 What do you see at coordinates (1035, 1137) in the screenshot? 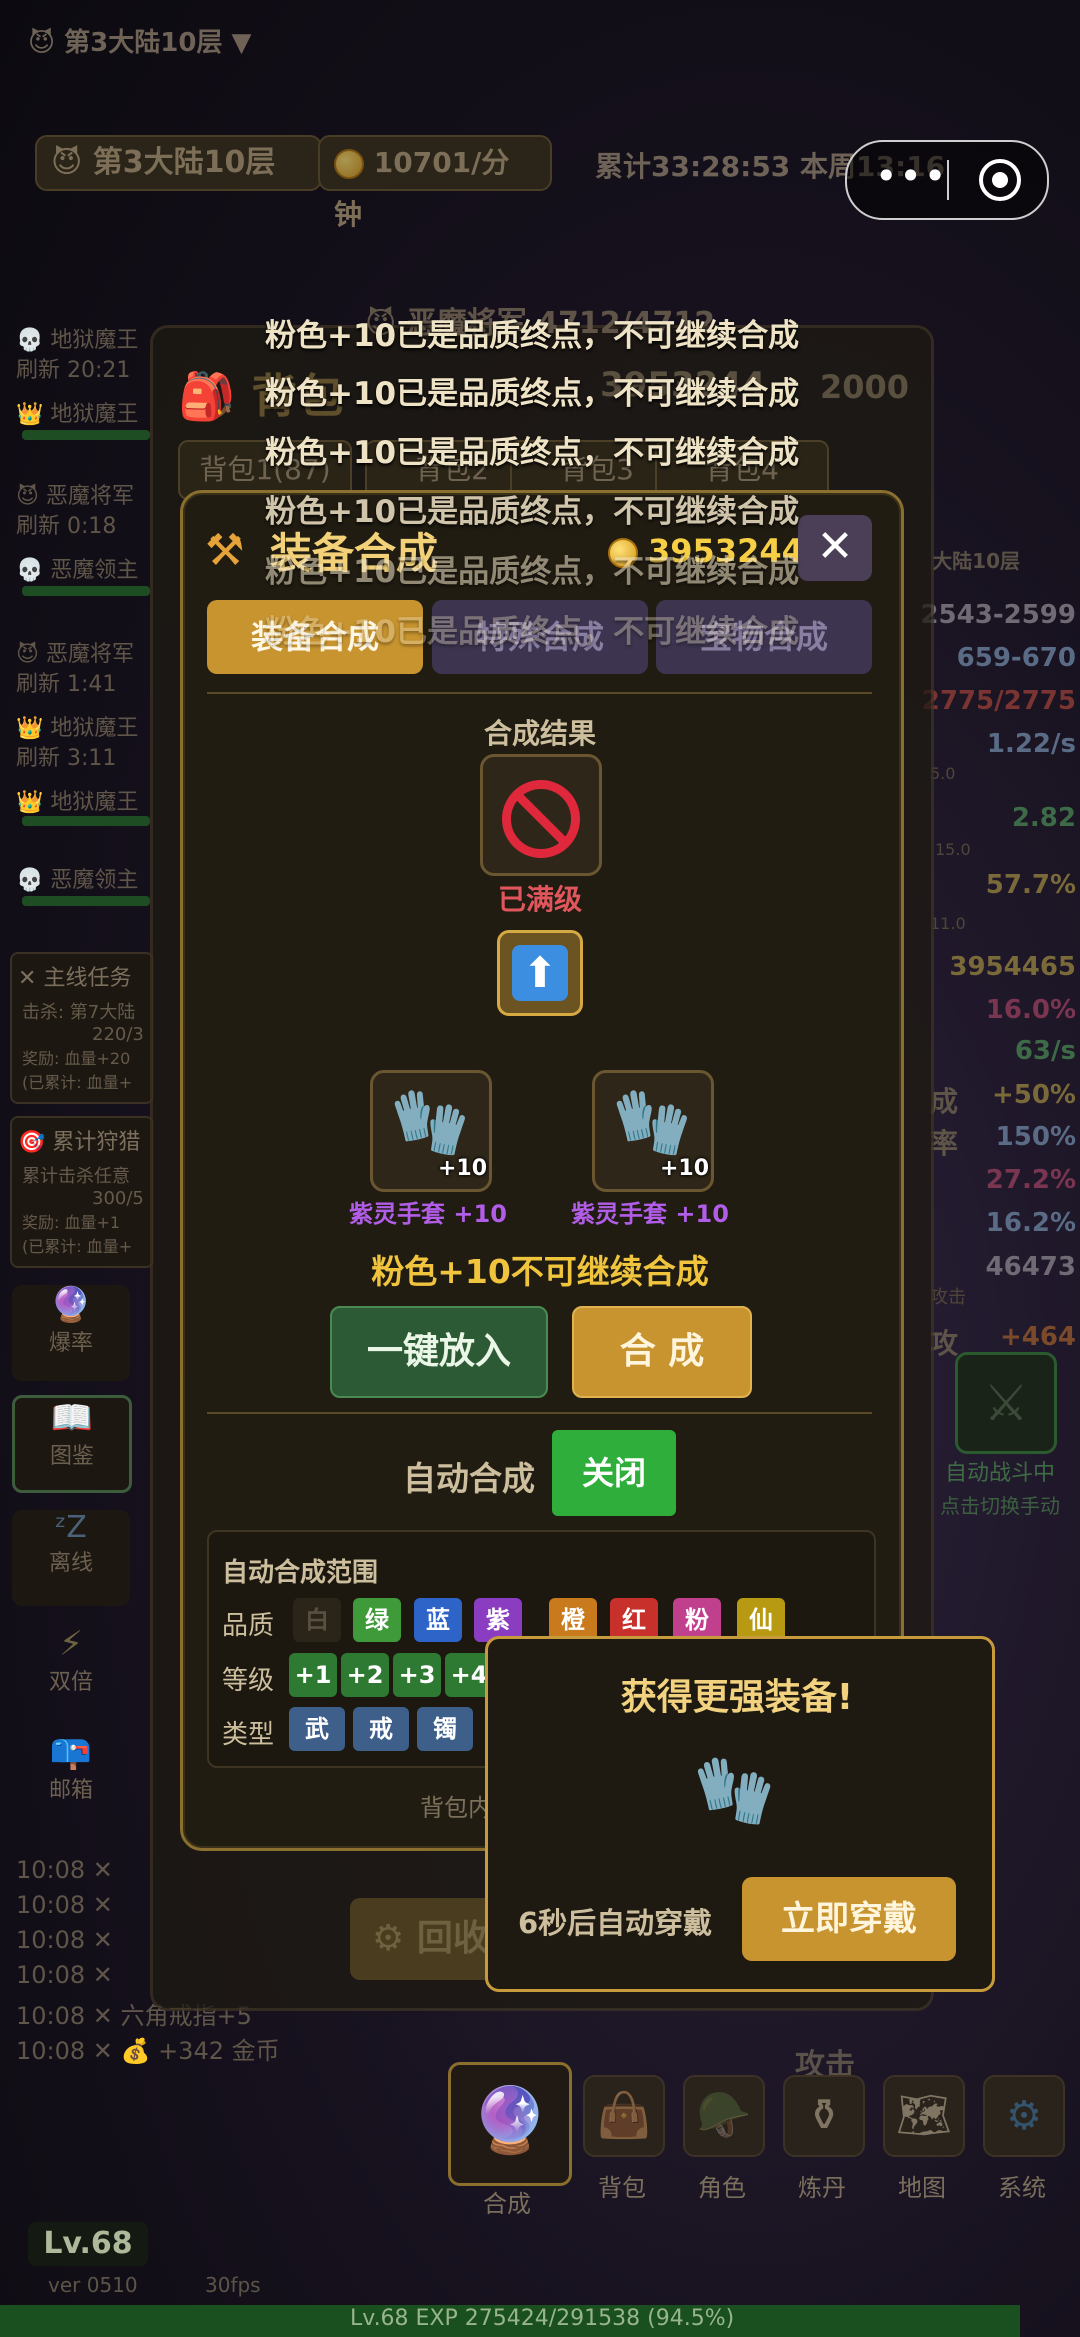
I see `stat-value: 150%` at bounding box center [1035, 1137].